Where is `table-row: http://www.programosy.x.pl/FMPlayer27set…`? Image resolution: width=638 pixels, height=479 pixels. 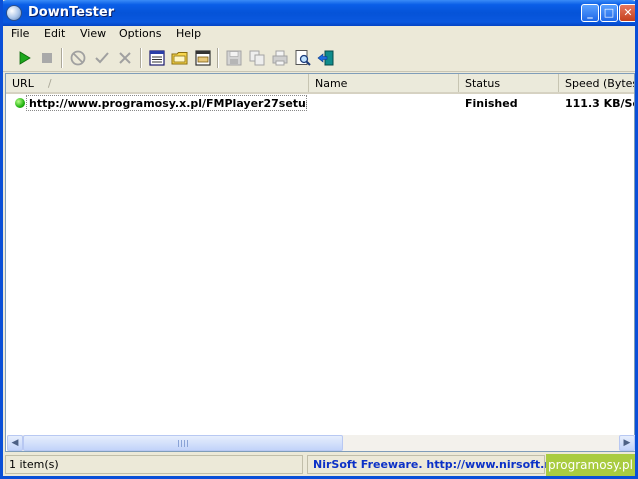 table-row: http://www.programosy.x.pl/FMPlayer27set… is located at coordinates (320, 103).